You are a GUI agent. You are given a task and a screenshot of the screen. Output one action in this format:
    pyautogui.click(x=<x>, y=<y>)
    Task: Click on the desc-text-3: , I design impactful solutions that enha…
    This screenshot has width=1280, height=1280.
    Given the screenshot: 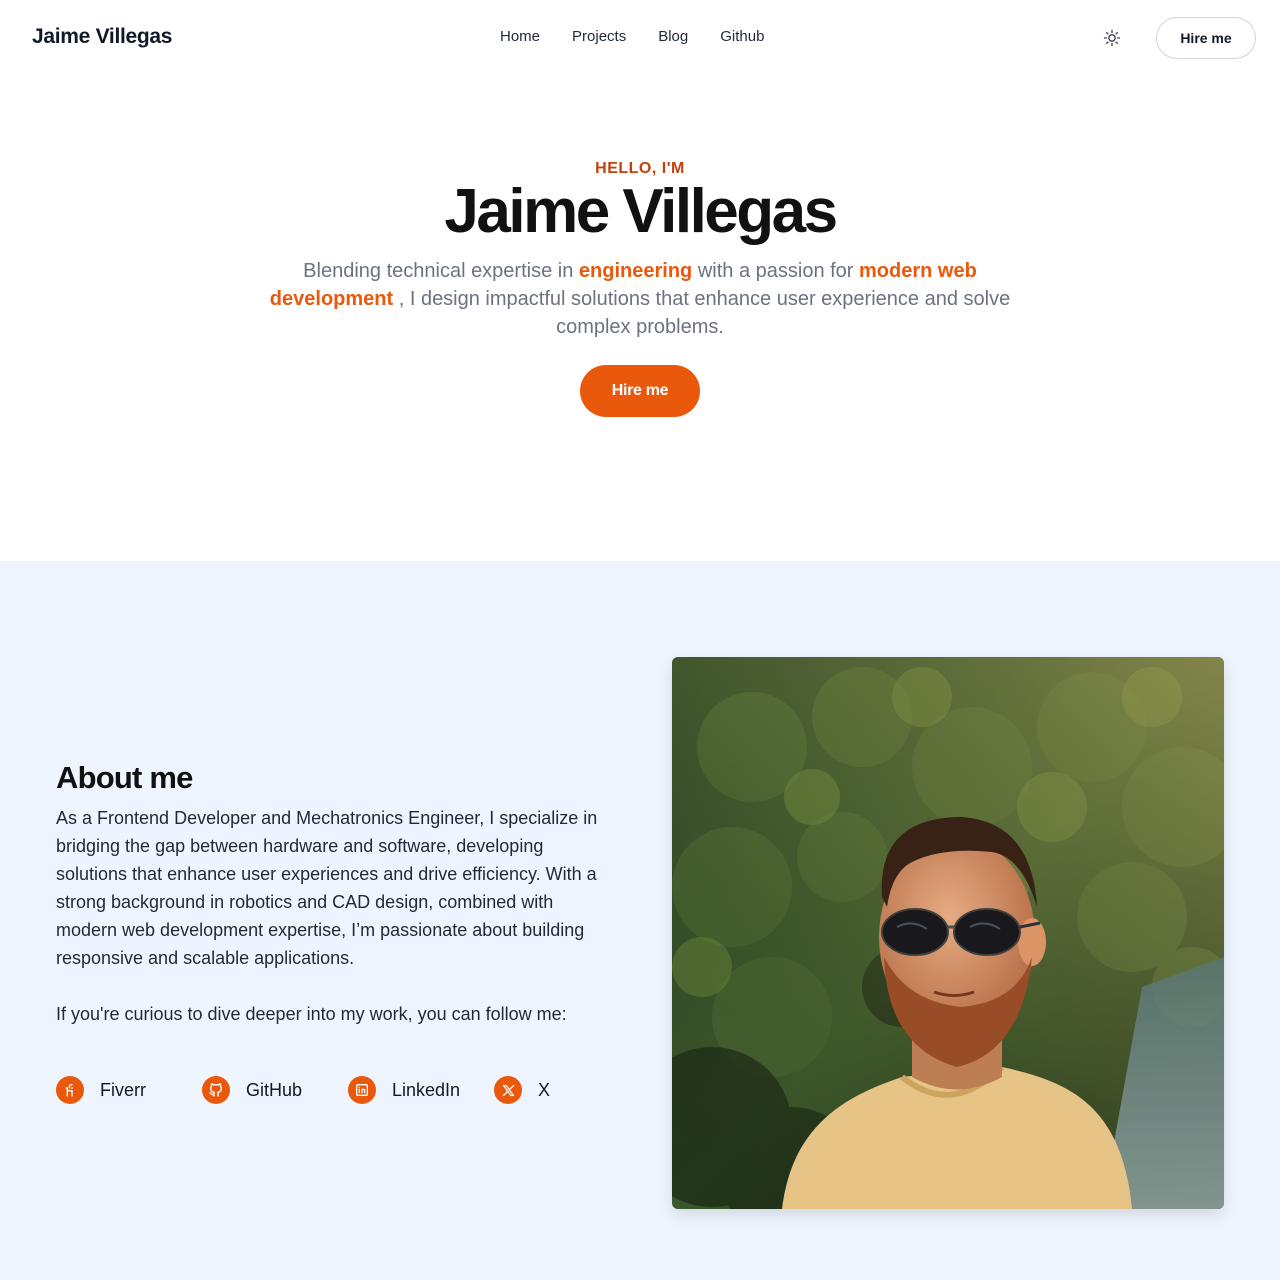 What is the action you would take?
    pyautogui.click(x=702, y=313)
    